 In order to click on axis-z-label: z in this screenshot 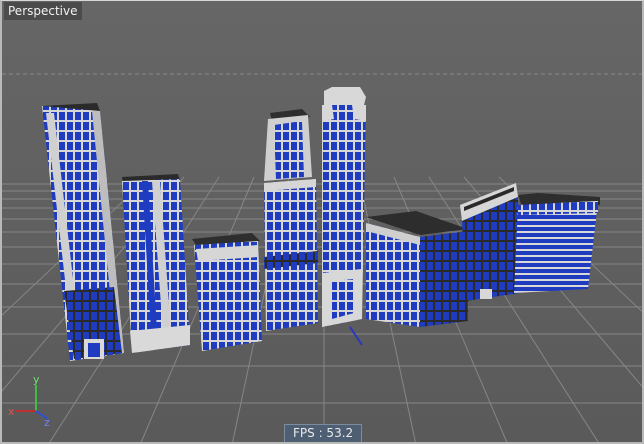, I will do `click(47, 422)`.